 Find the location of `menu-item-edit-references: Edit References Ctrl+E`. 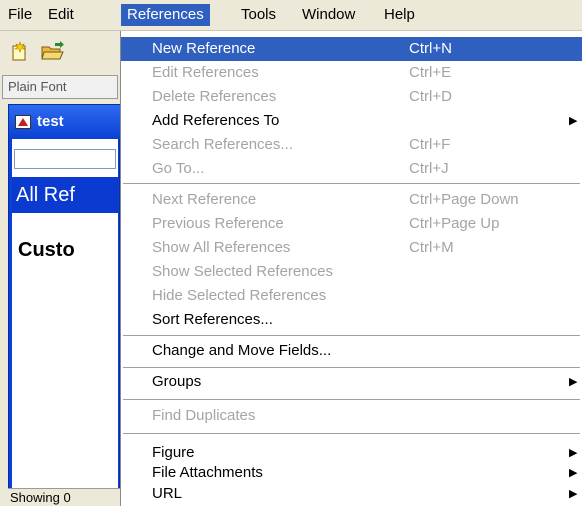

menu-item-edit-references: Edit References Ctrl+E is located at coordinates (351, 73).